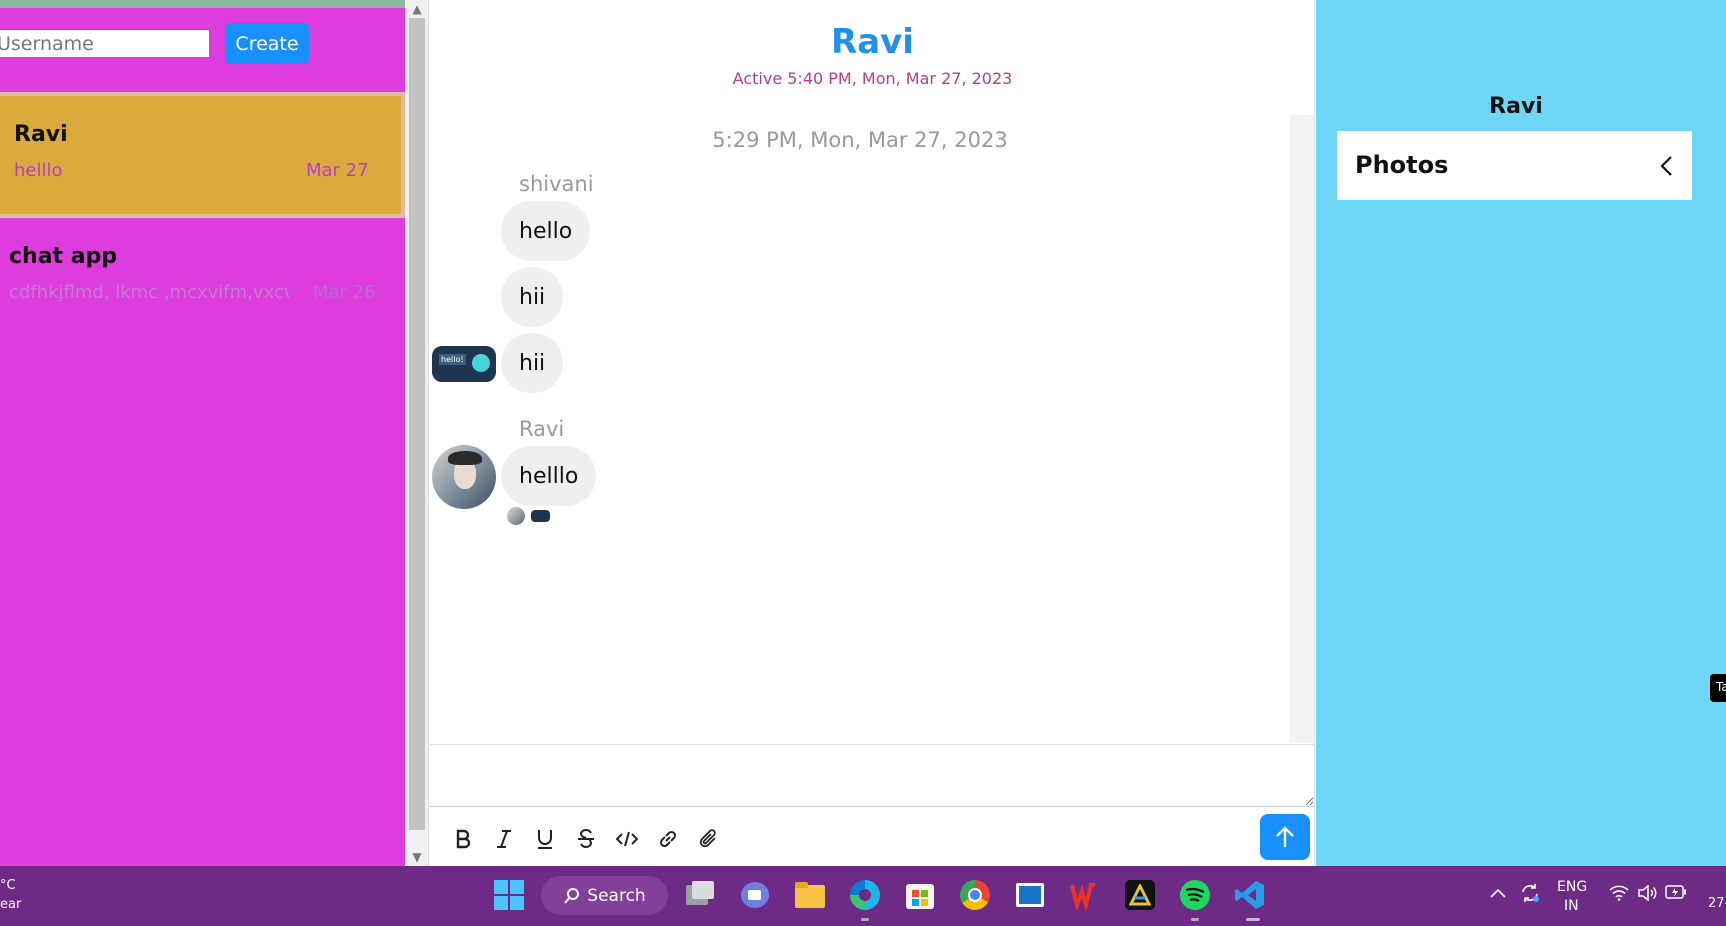  What do you see at coordinates (975, 895) in the screenshot?
I see `chrome-icon` at bounding box center [975, 895].